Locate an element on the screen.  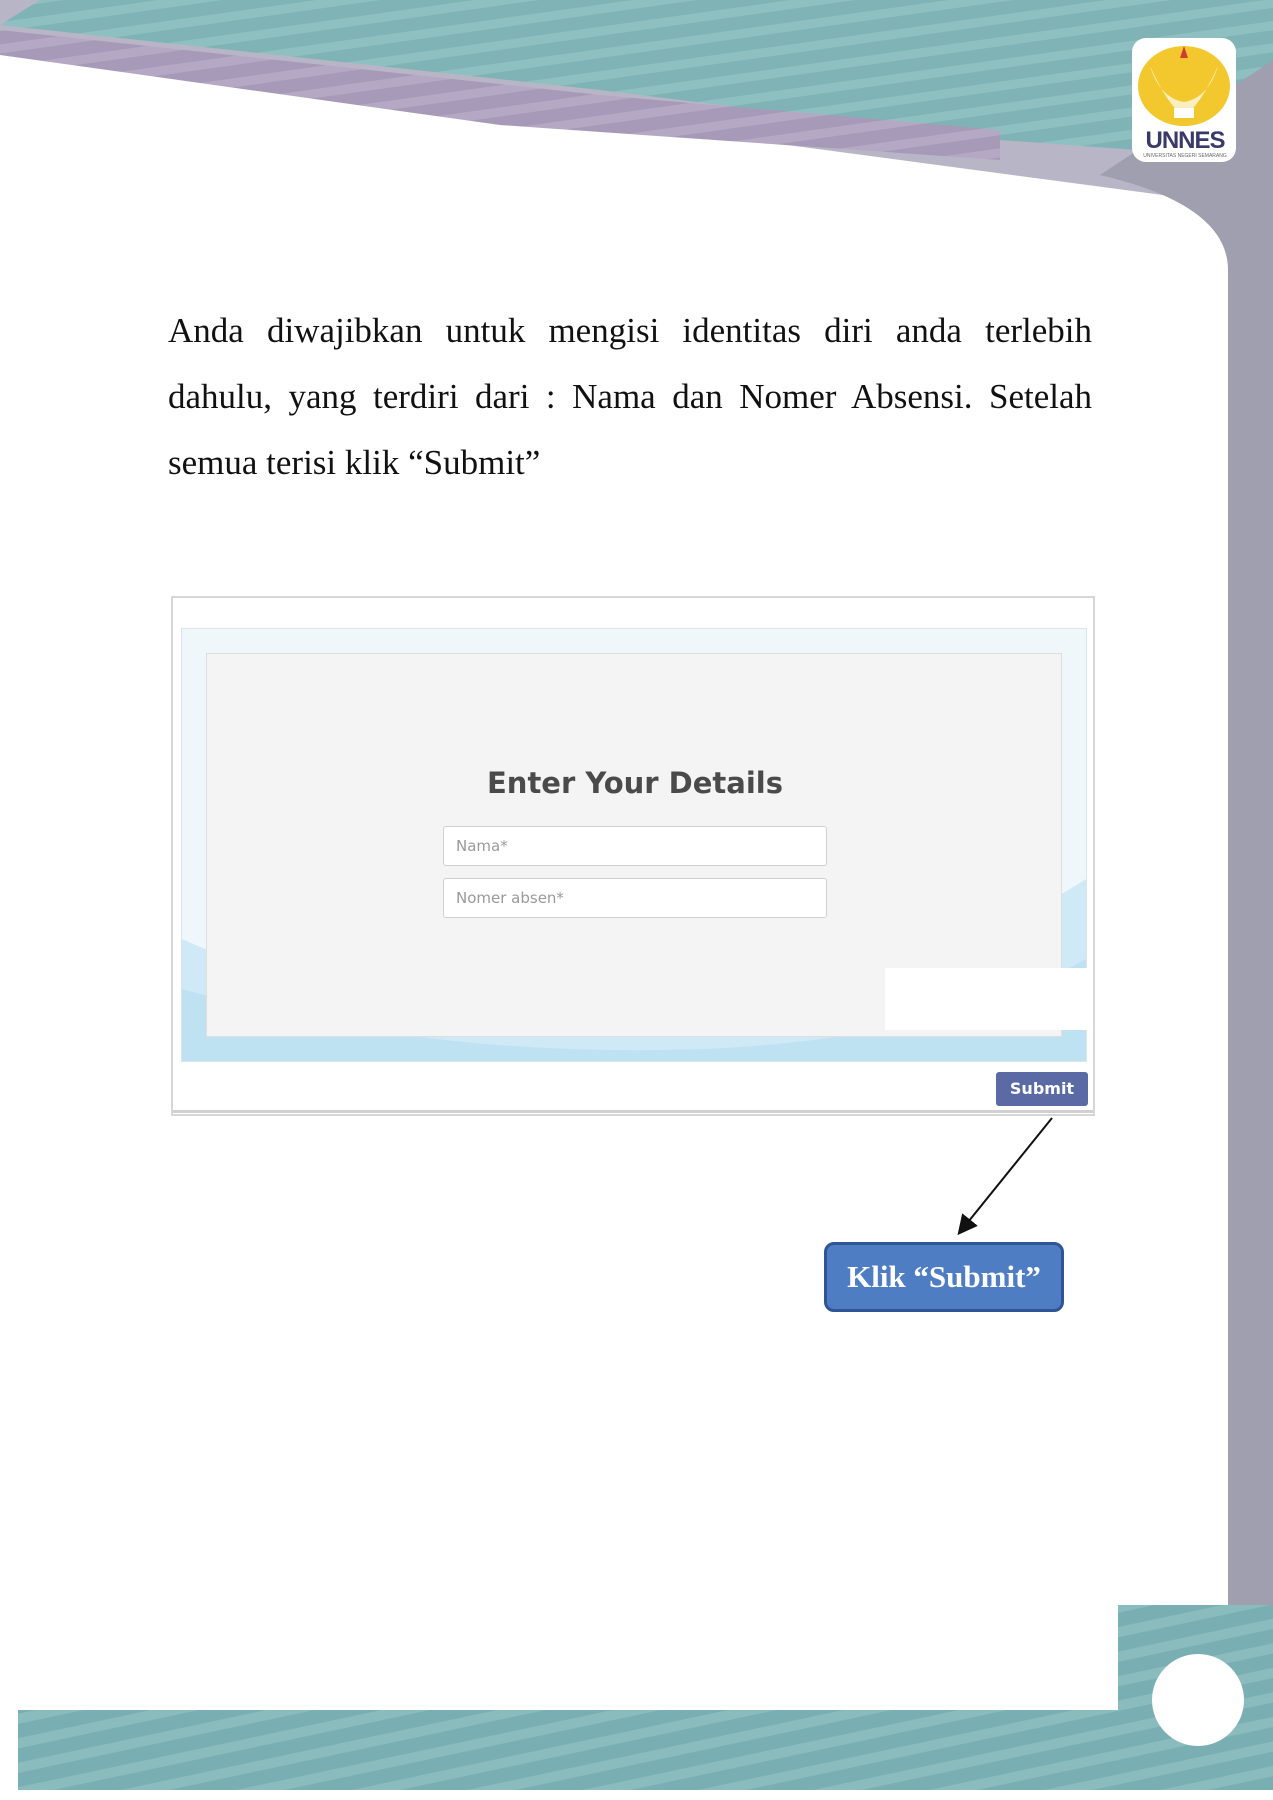
nomer-absen-input: Nomer absen* is located at coordinates (635, 898).